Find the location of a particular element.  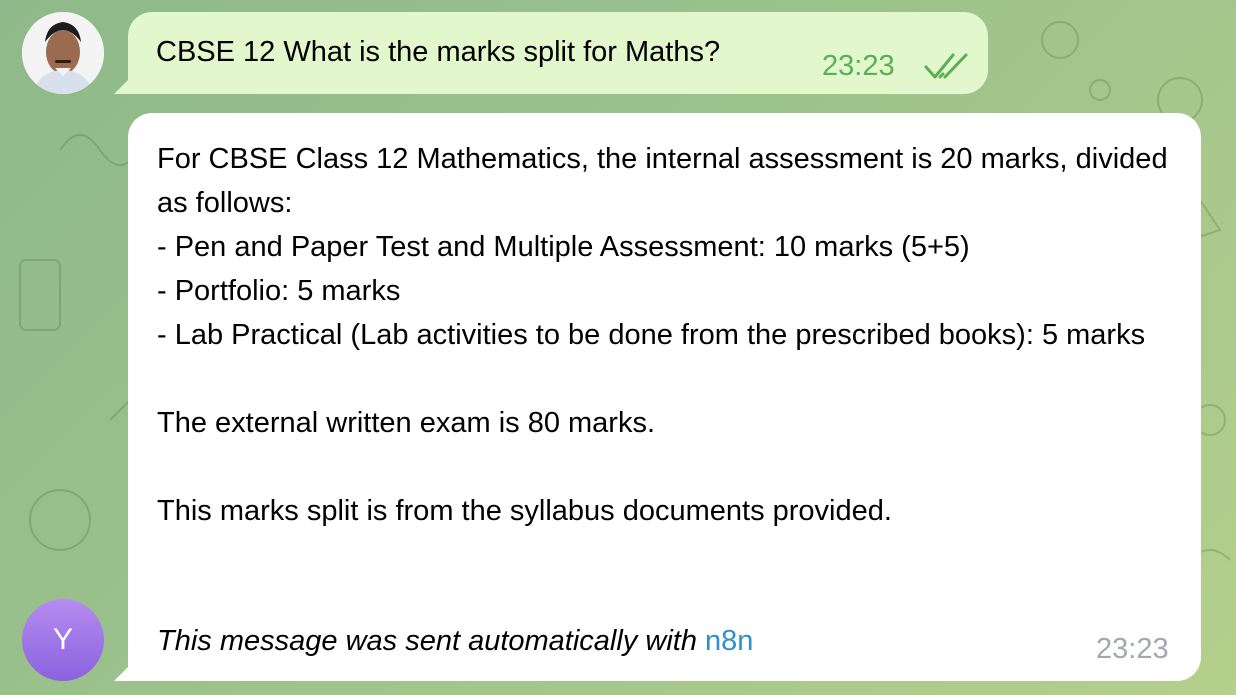

user-avatar is located at coordinates (63, 53).